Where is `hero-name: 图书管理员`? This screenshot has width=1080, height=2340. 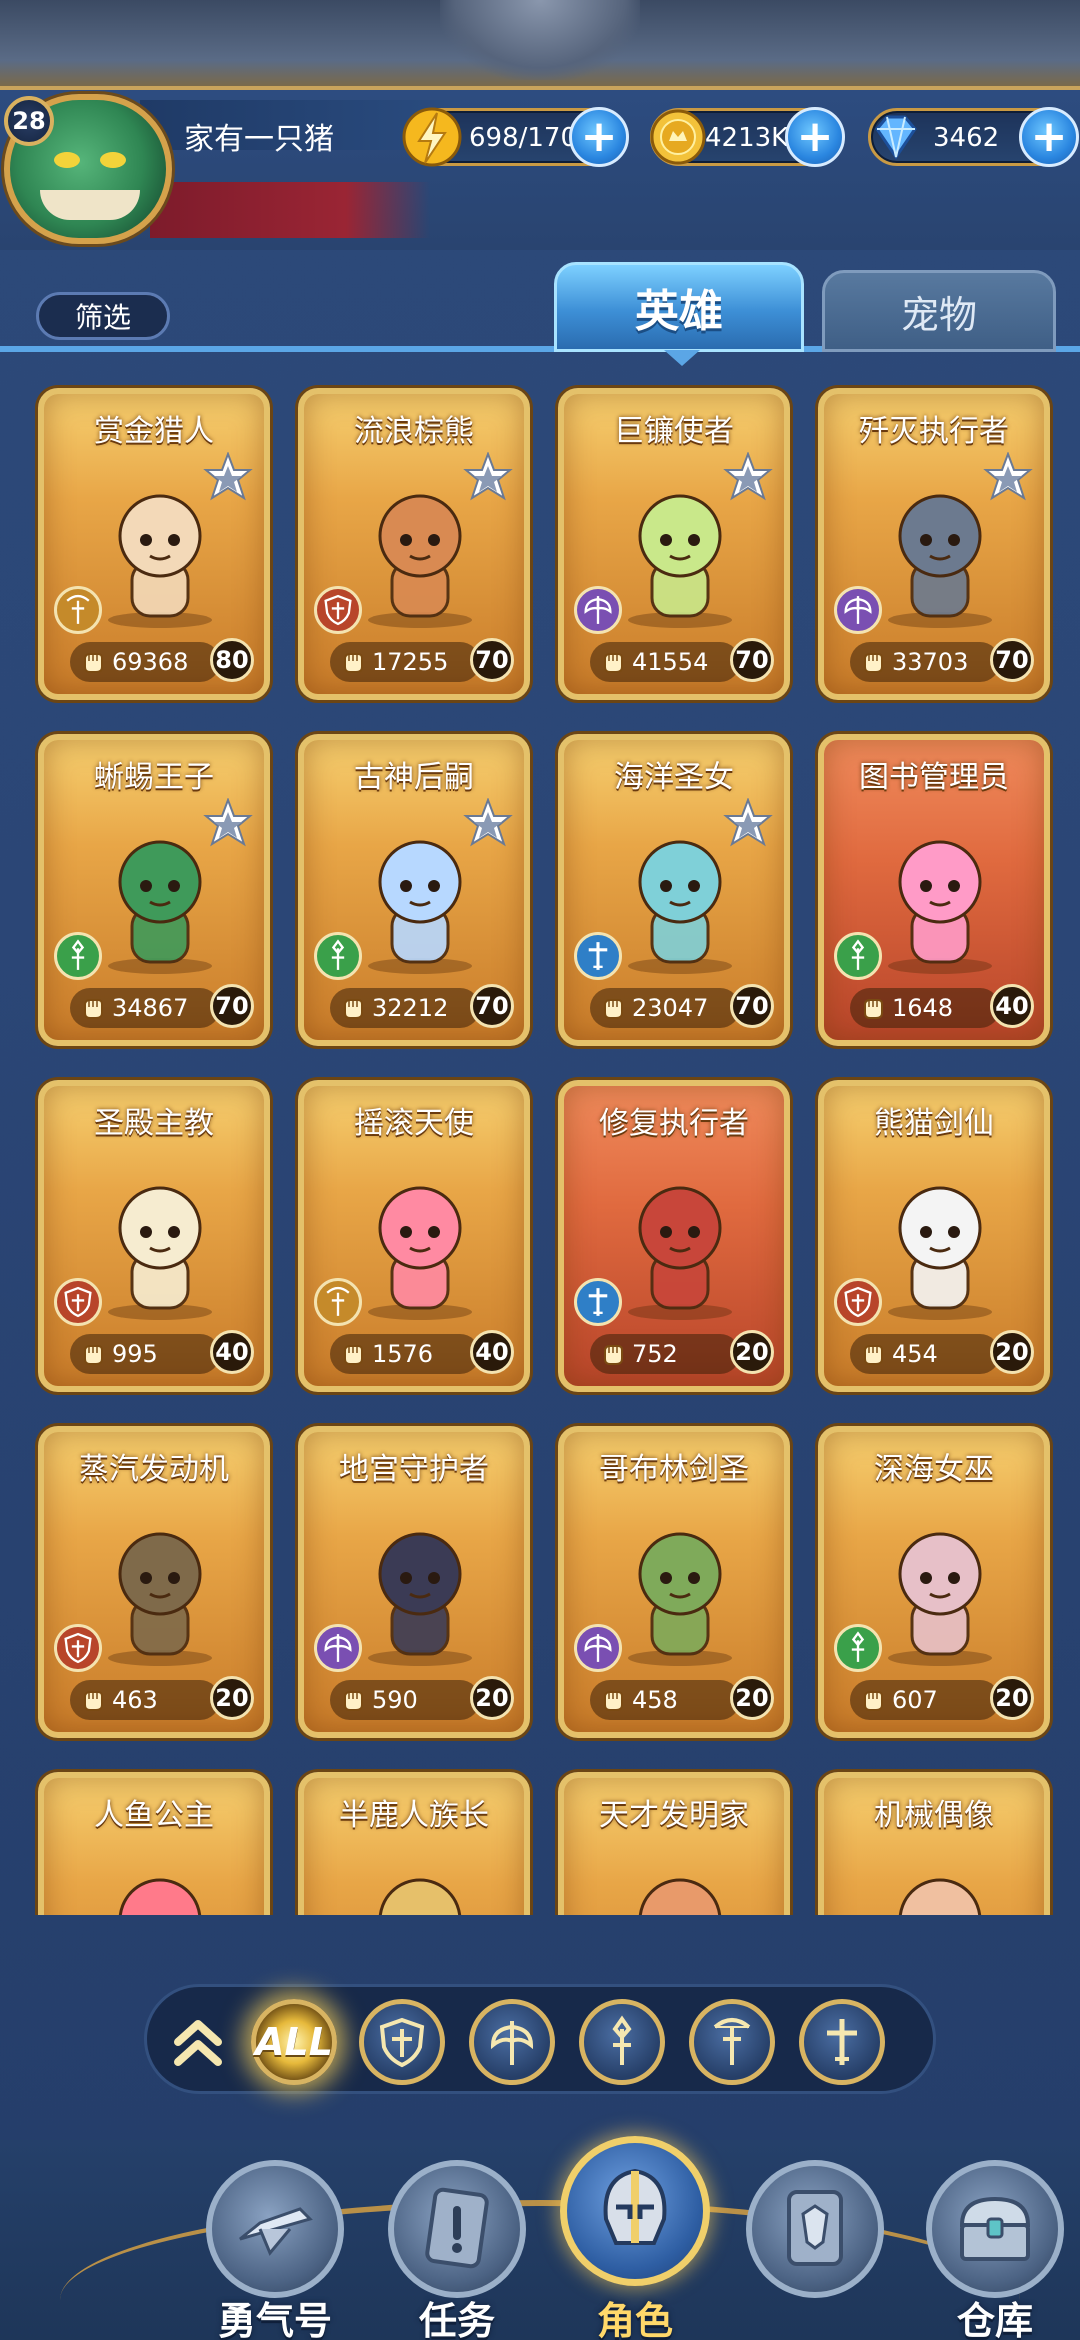
hero-name: 图书管理员 is located at coordinates (934, 777).